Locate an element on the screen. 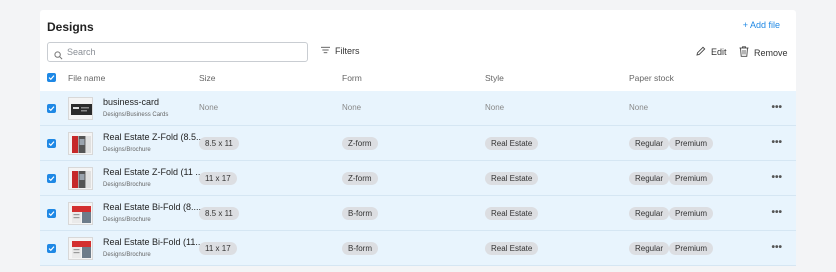  file-name: business-card is located at coordinates (131, 102).